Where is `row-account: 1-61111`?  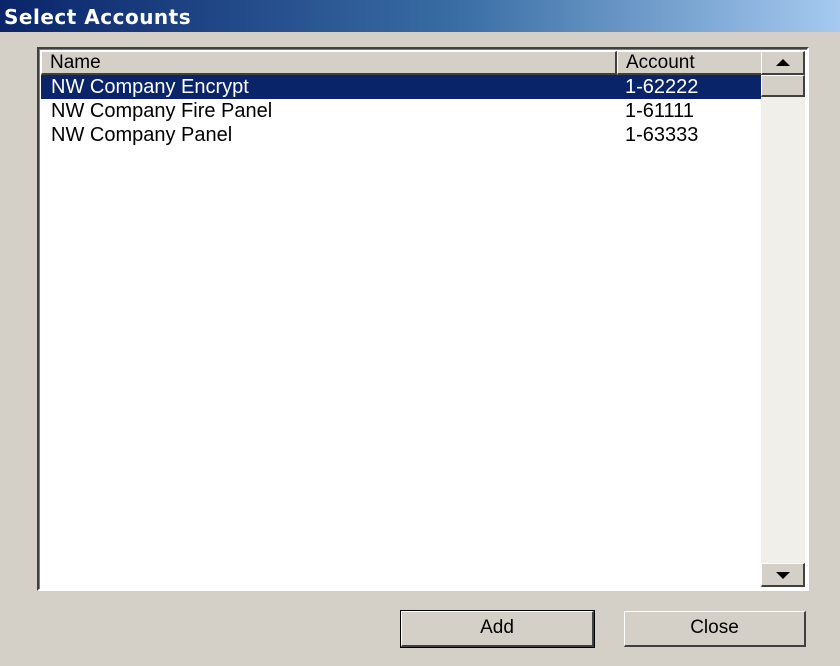
row-account: 1-61111 is located at coordinates (659, 111).